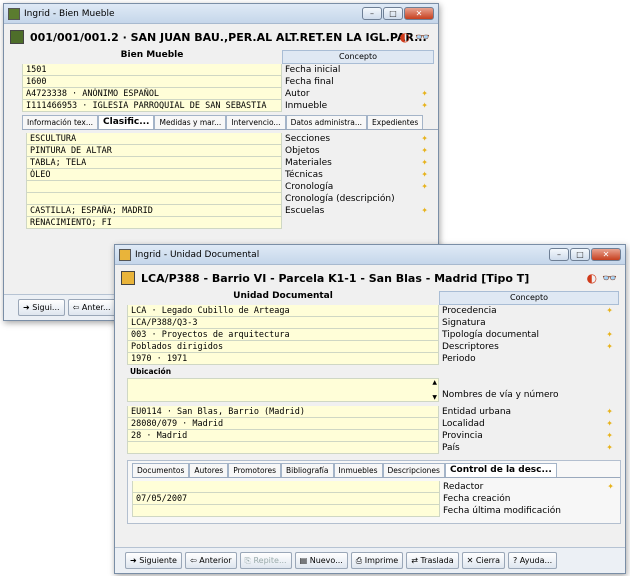 This screenshot has width=630, height=576. I want to click on field-label: Periodo, so click(529, 359).